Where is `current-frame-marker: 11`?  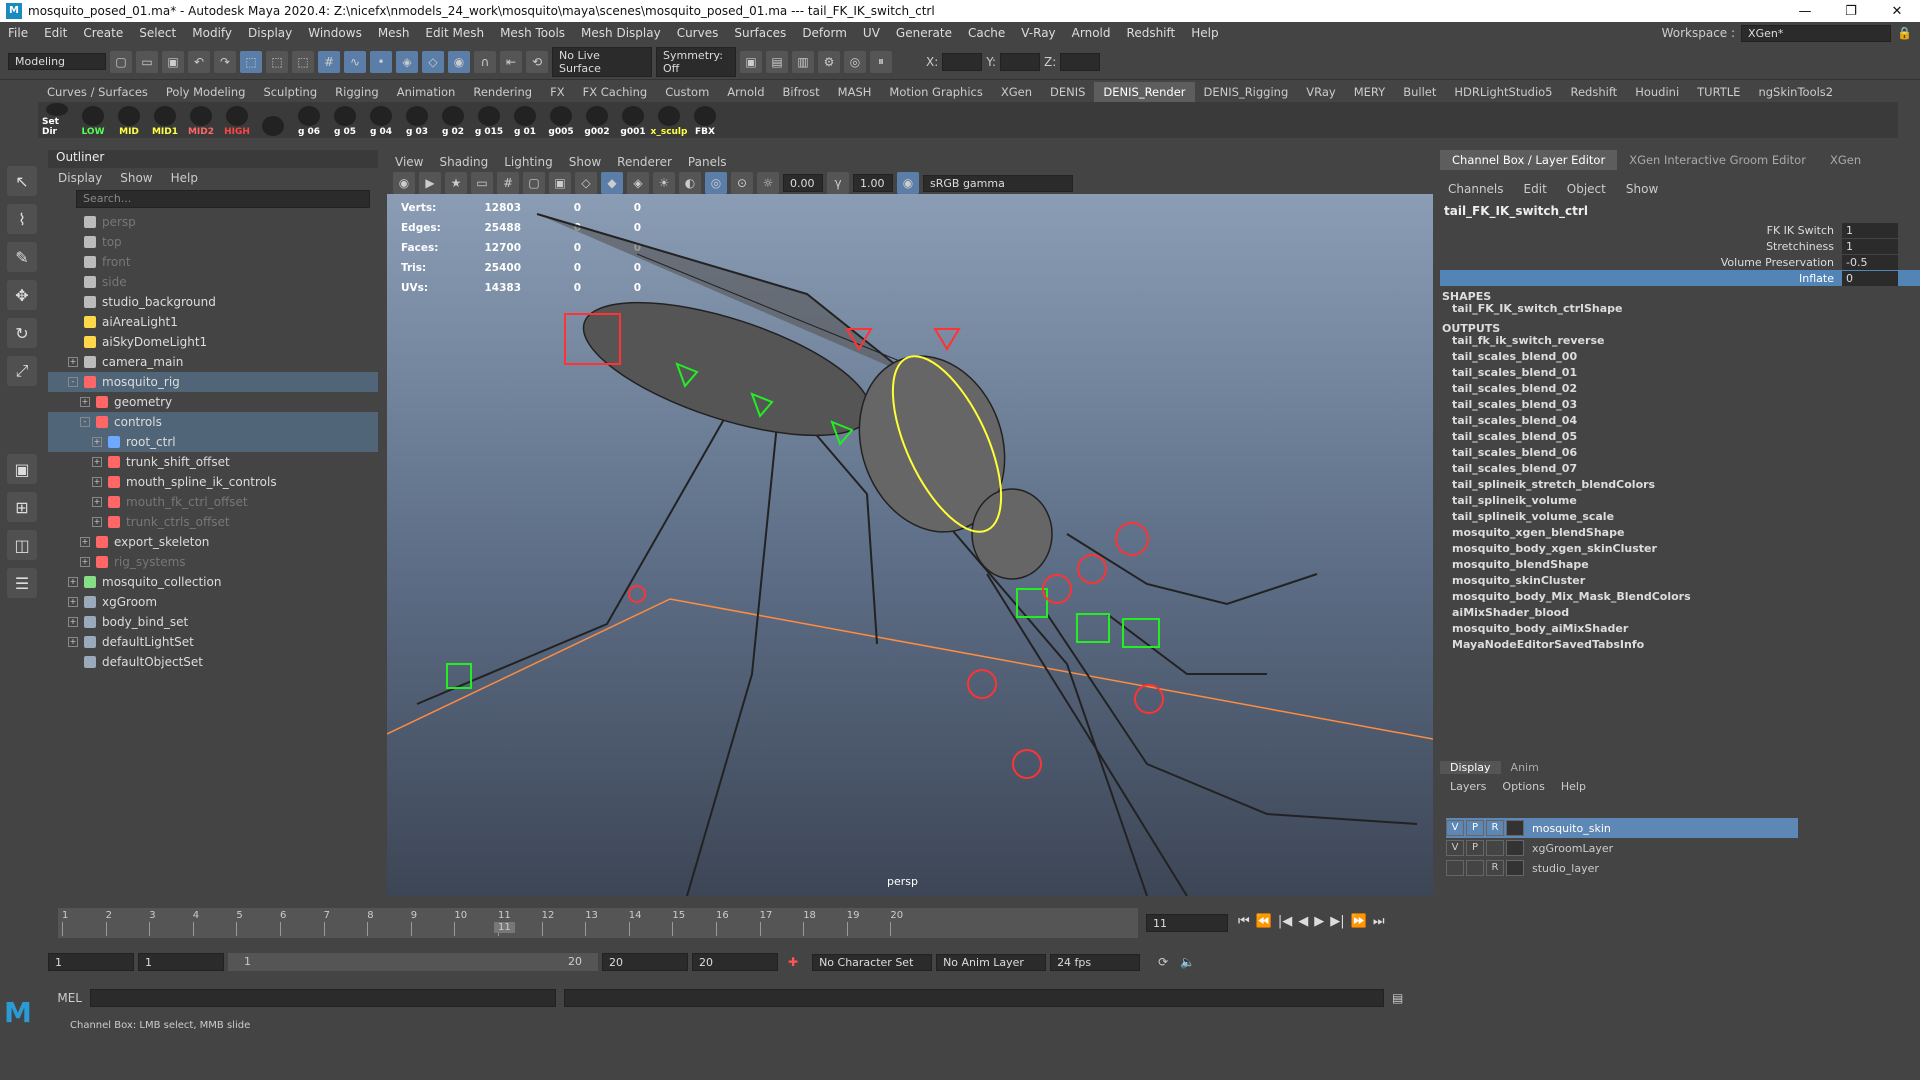
current-frame-marker: 11 is located at coordinates (504, 927).